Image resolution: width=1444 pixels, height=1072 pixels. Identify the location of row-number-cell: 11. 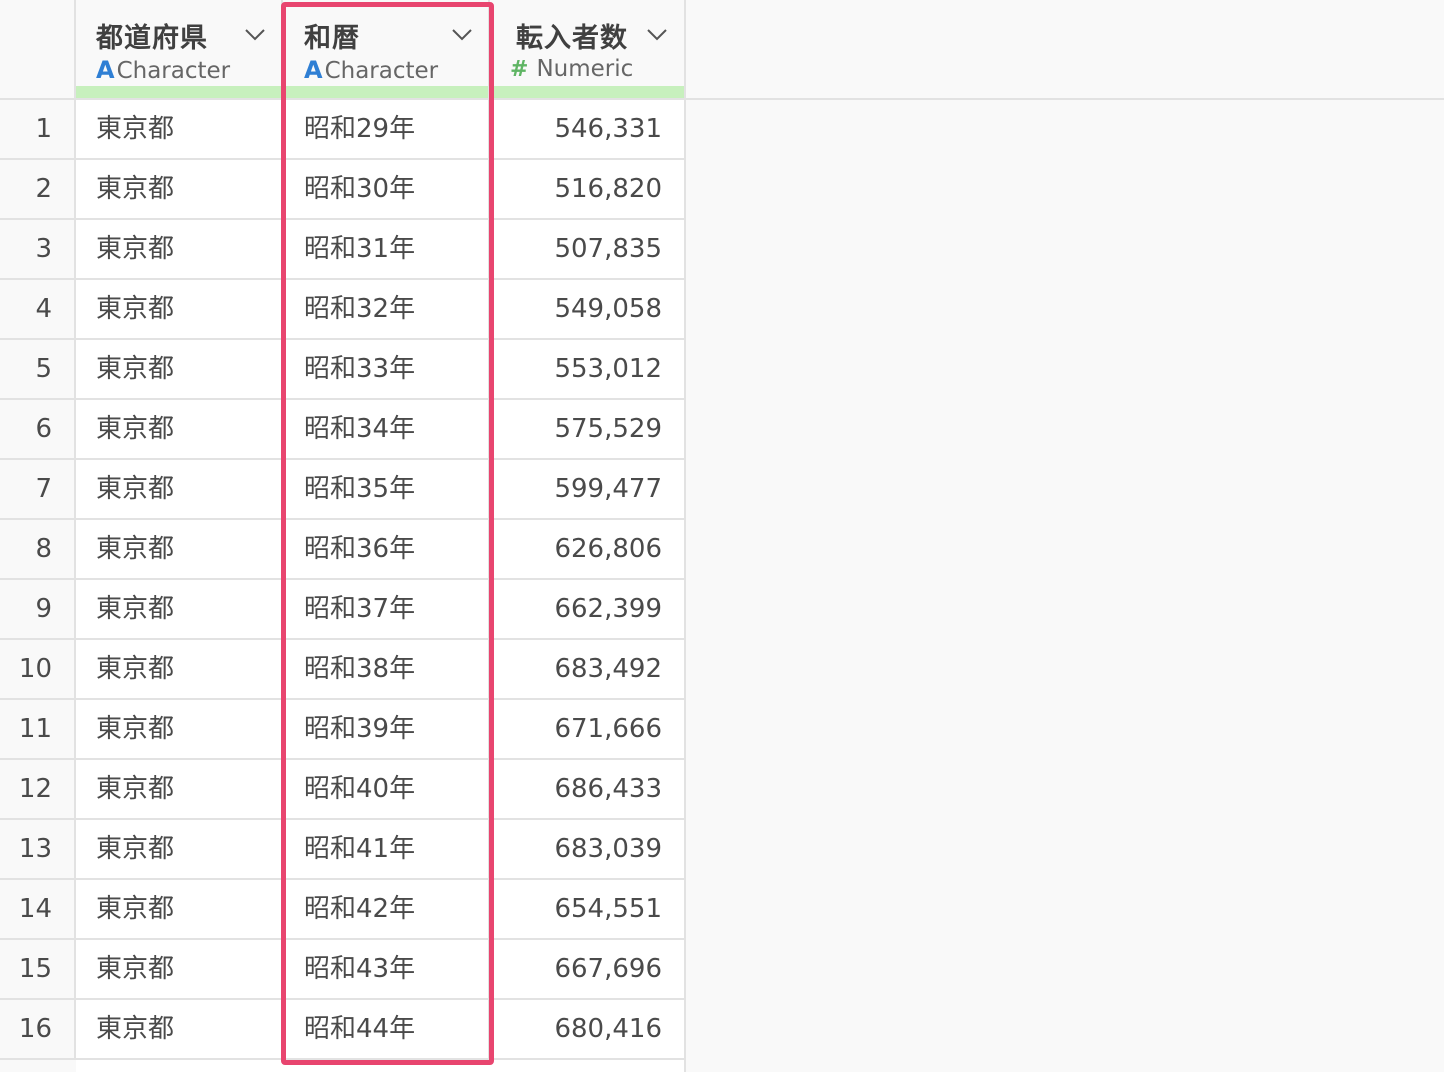
(38, 730).